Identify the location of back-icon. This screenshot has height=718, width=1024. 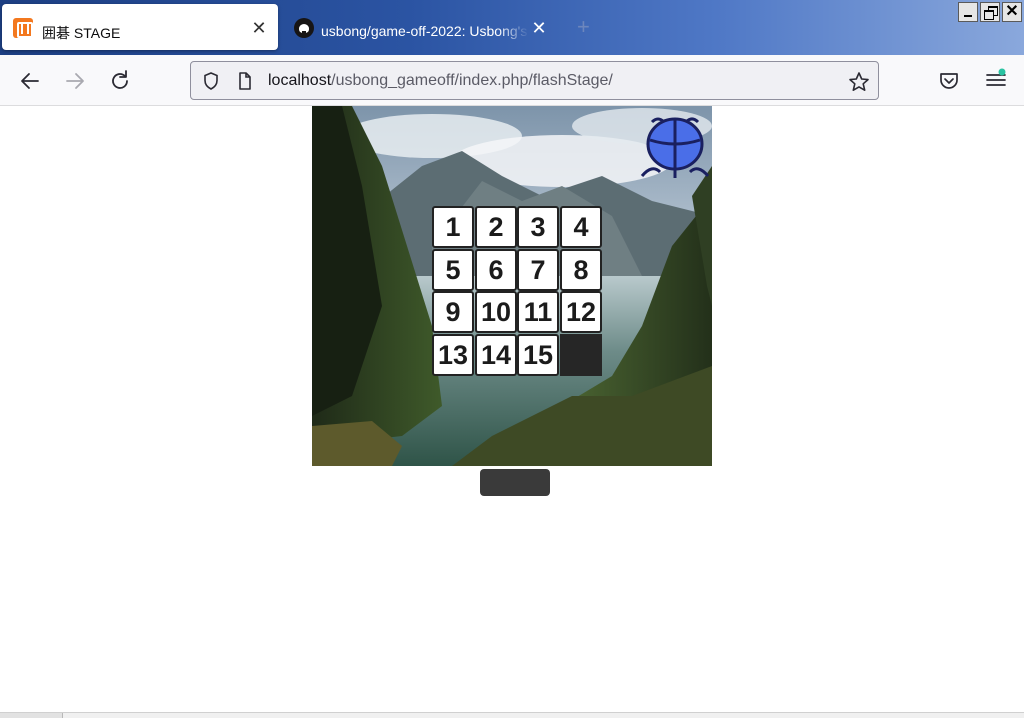
(30, 81).